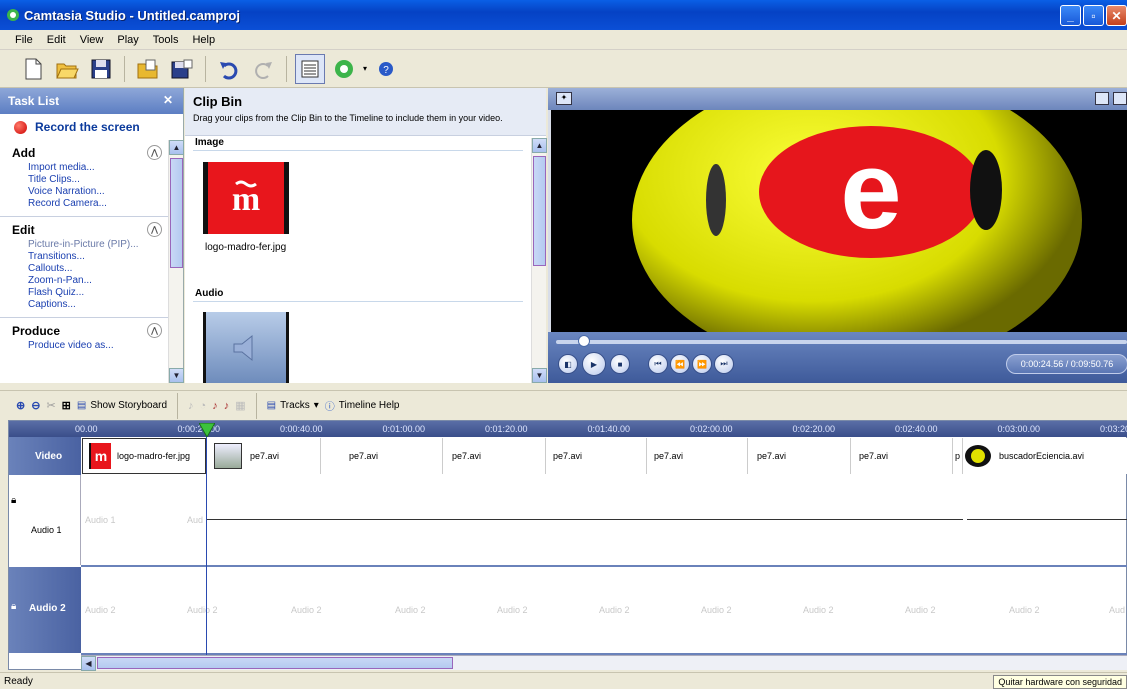 Image resolution: width=1127 pixels, height=689 pixels. I want to click on collapse-produce-icon: ⋀, so click(154, 330).